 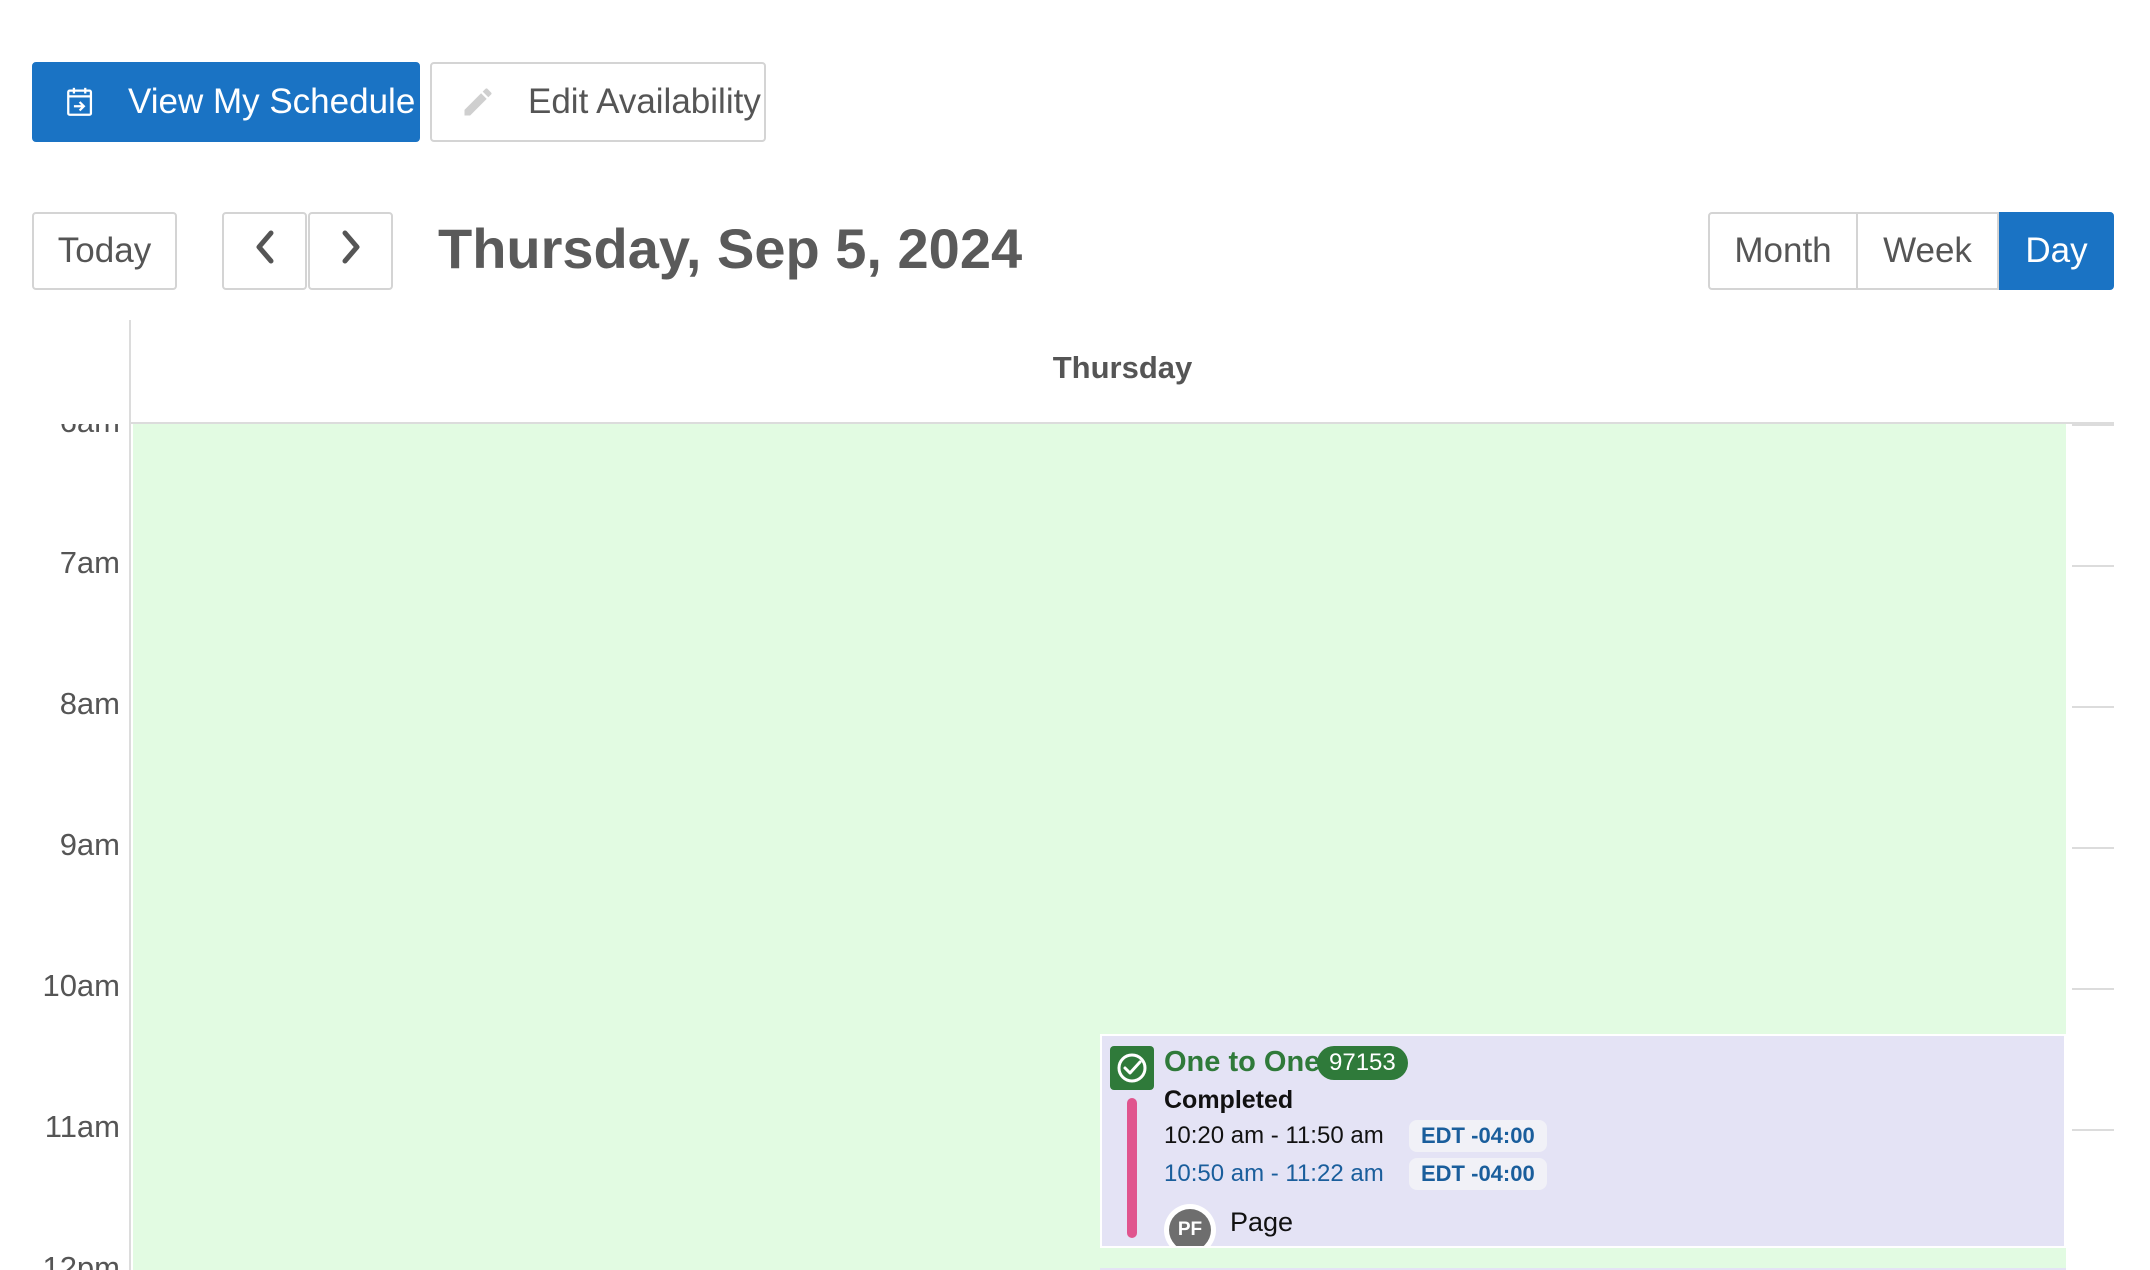 I want to click on avatar: PF, so click(x=1190, y=1225).